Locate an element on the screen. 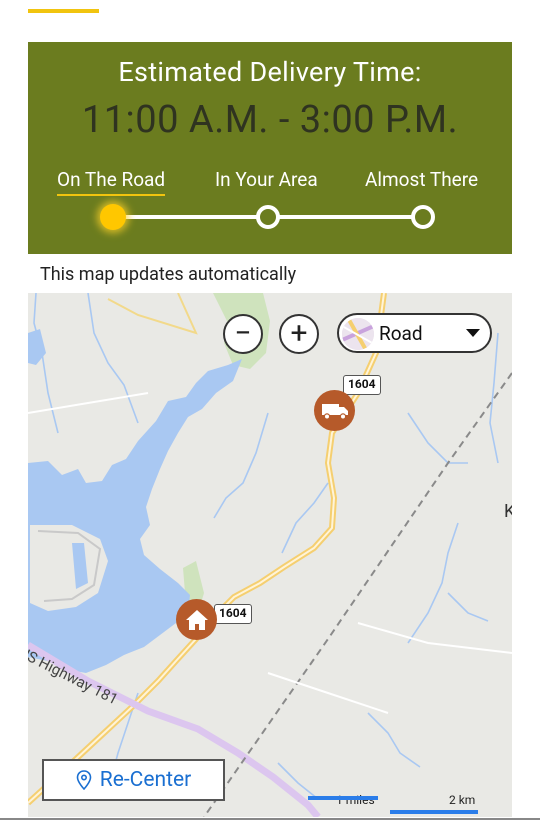  scale-bar-miles is located at coordinates (343, 798).